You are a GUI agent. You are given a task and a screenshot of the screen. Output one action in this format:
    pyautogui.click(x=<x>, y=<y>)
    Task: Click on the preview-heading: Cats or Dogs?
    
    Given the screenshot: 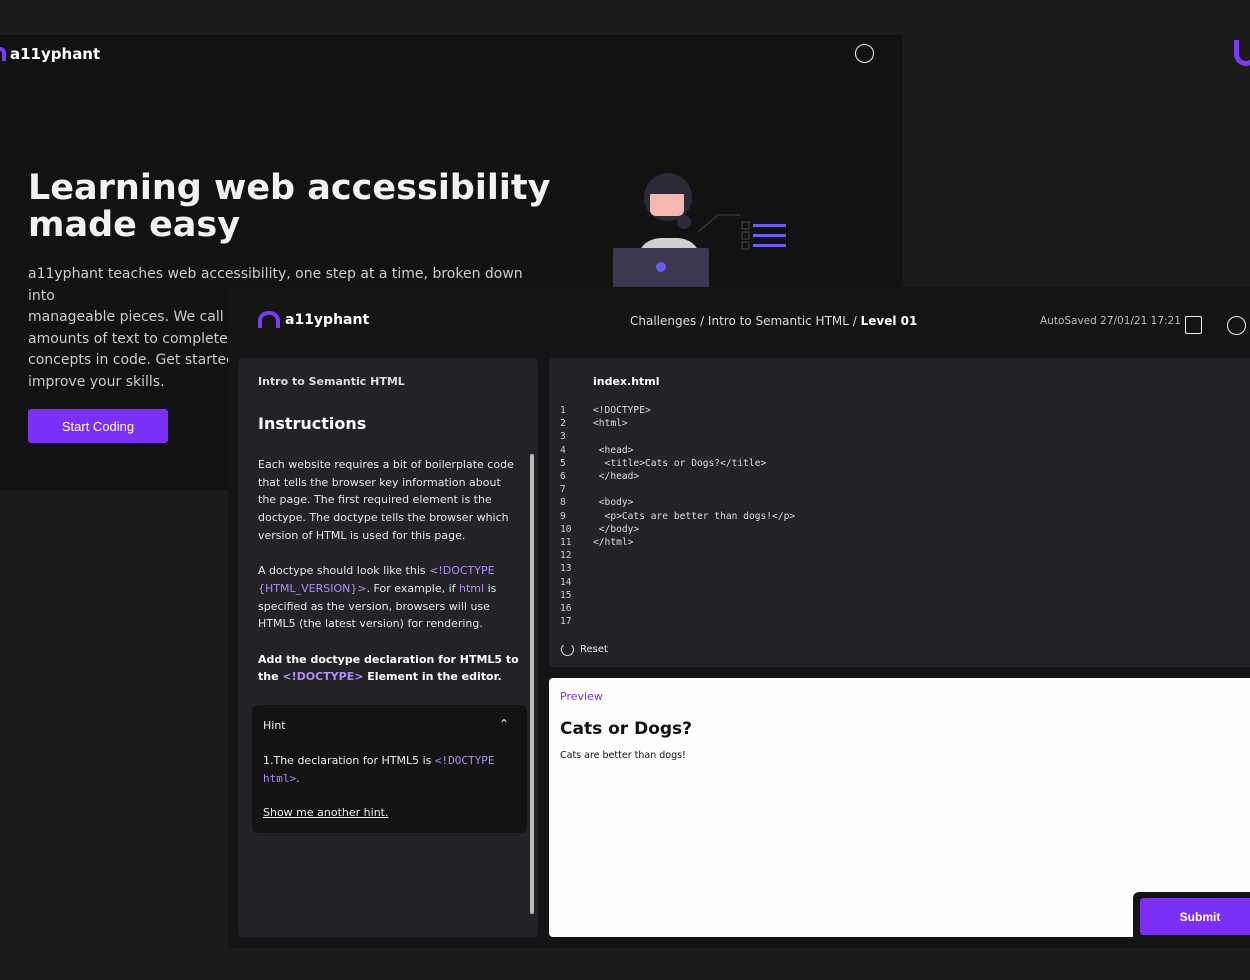 What is the action you would take?
    pyautogui.click(x=626, y=729)
    